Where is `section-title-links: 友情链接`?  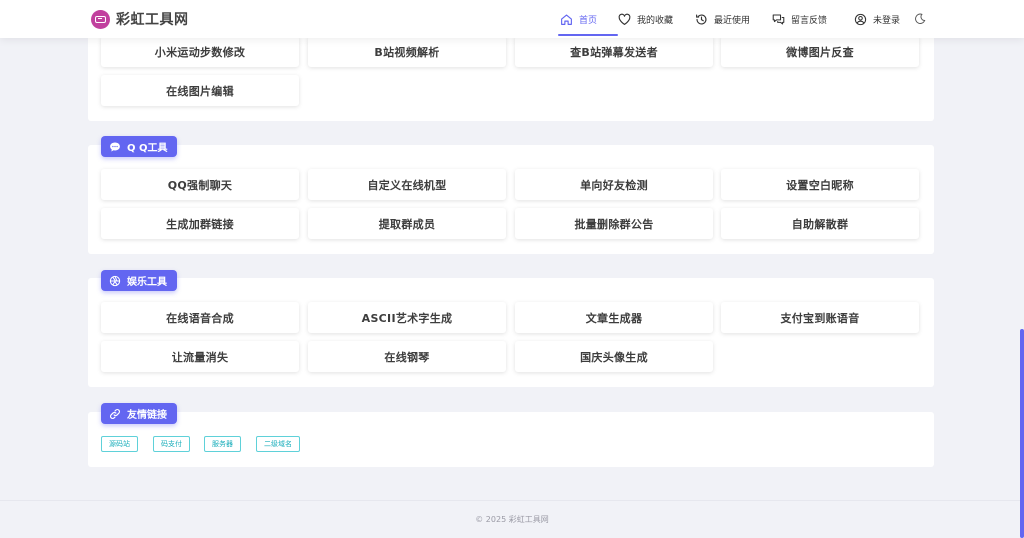
section-title-links: 友情链接 is located at coordinates (139, 413).